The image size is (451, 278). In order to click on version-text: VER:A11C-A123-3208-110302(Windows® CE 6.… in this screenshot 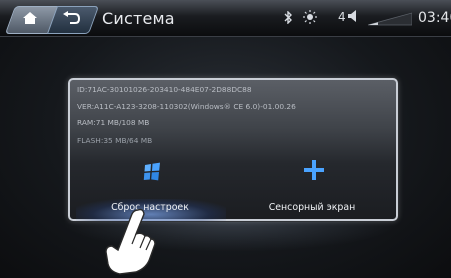, I will do `click(186, 106)`.